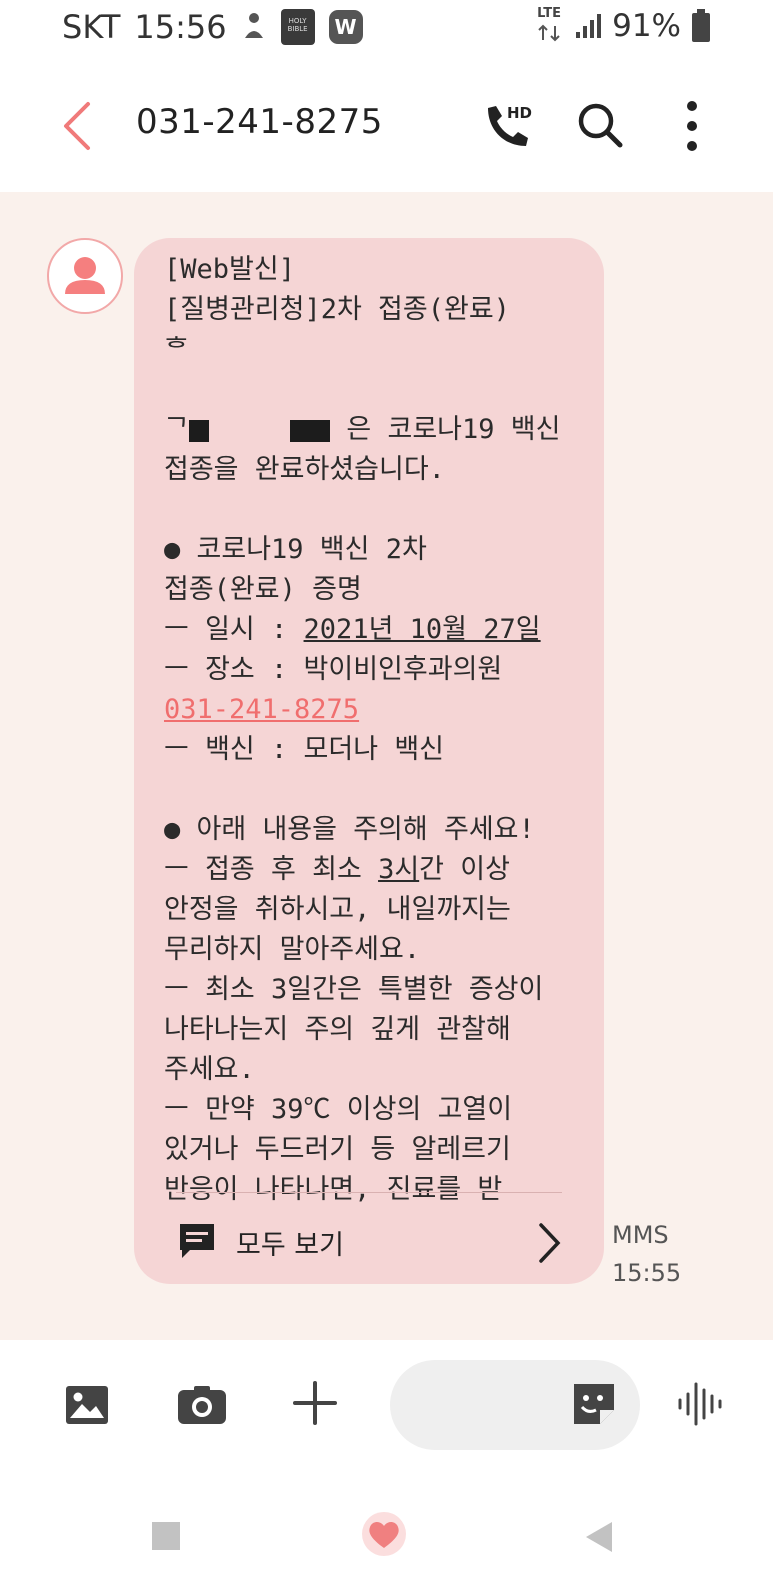  Describe the element at coordinates (337, 309) in the screenshot. I see `msg-line: [질병관리청]2차 접종(완료)` at that location.